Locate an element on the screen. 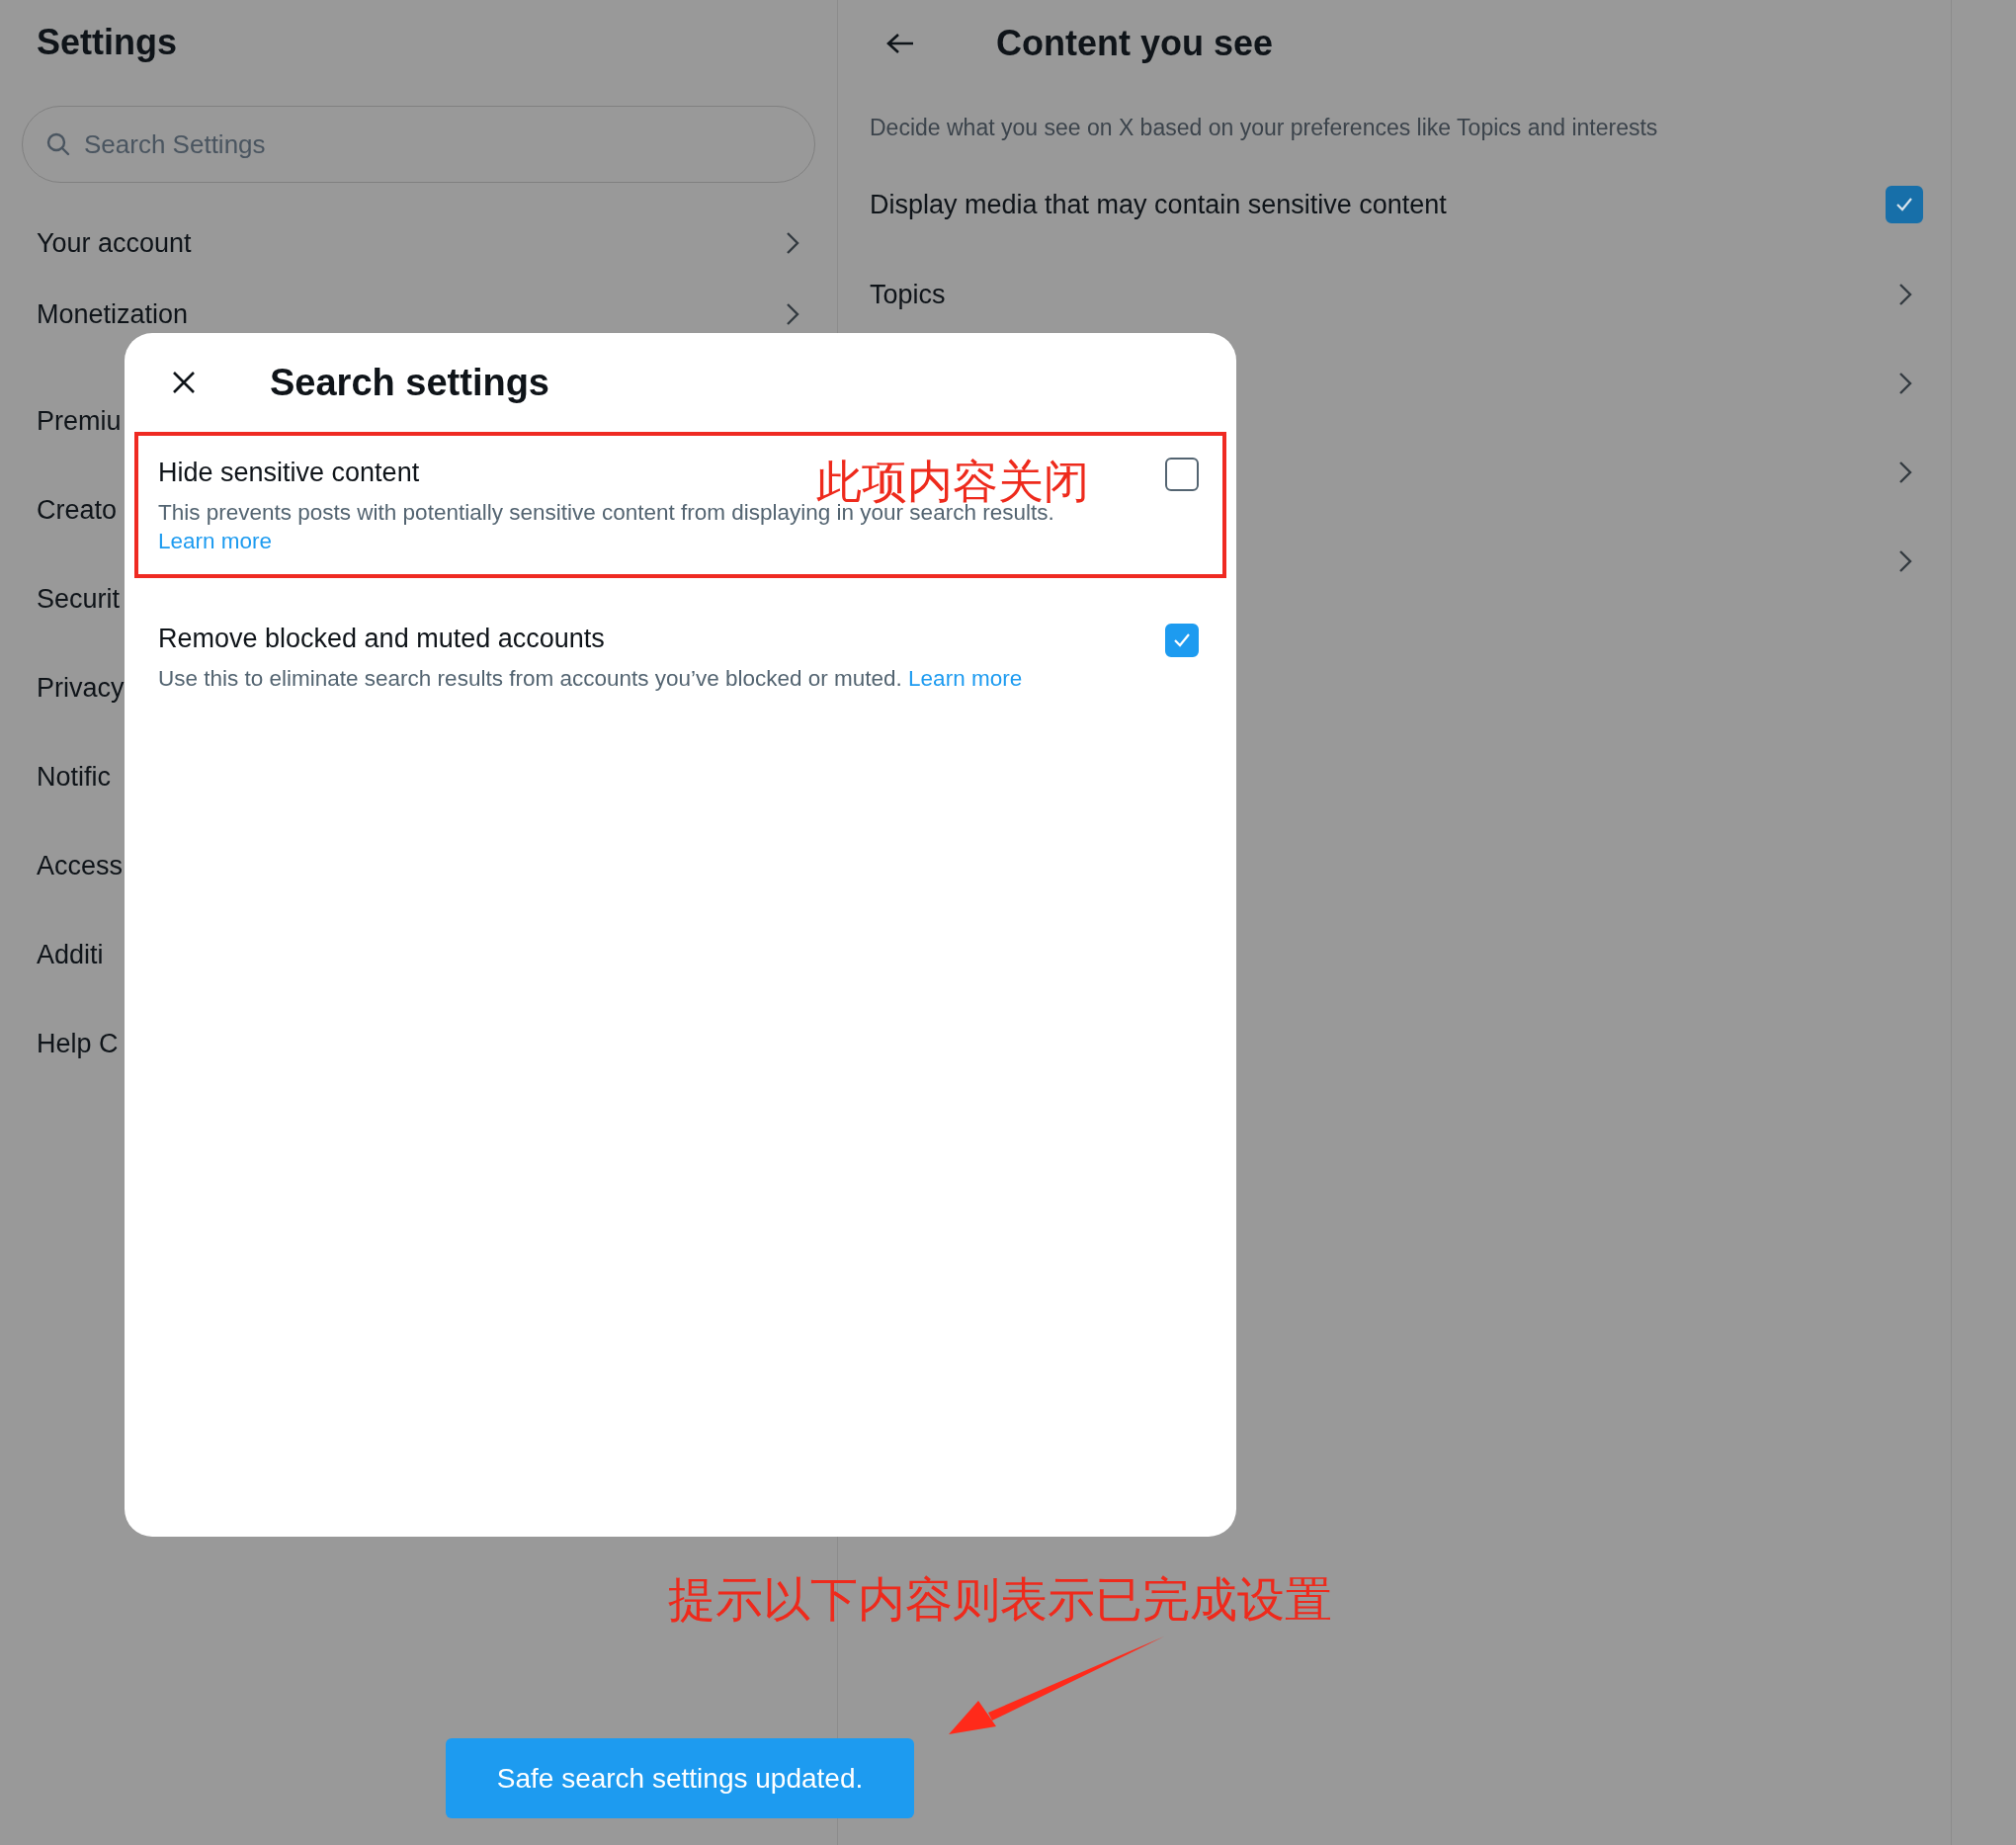  option-label: Remove blocked and muted accounts is located at coordinates (381, 638).